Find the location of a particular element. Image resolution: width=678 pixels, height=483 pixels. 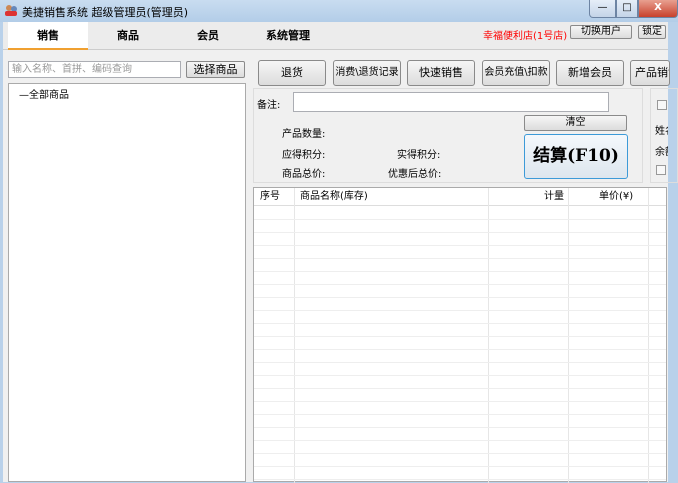

remark-label: 备注: is located at coordinates (269, 105).